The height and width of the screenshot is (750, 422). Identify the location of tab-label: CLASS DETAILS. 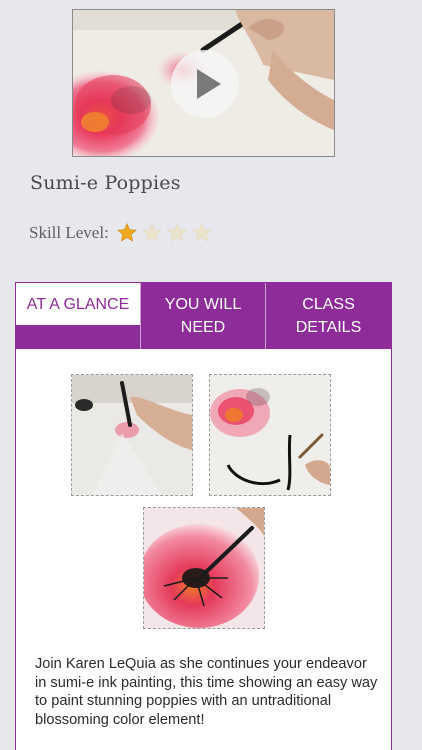
(328, 316).